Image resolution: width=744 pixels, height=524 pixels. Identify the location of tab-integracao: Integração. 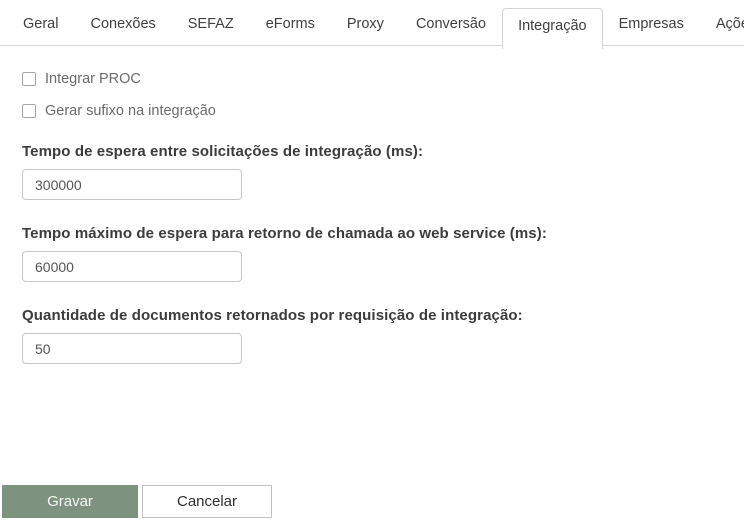
(552, 28).